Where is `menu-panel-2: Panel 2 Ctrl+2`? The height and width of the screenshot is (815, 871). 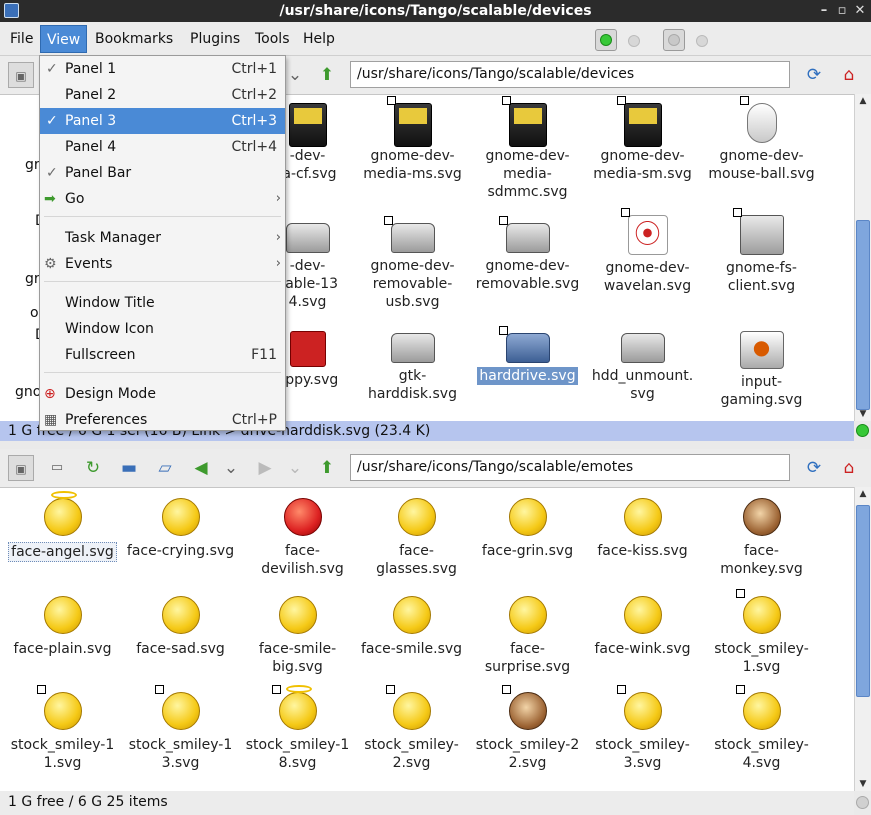
menu-panel-2: Panel 2 Ctrl+2 is located at coordinates (162, 95).